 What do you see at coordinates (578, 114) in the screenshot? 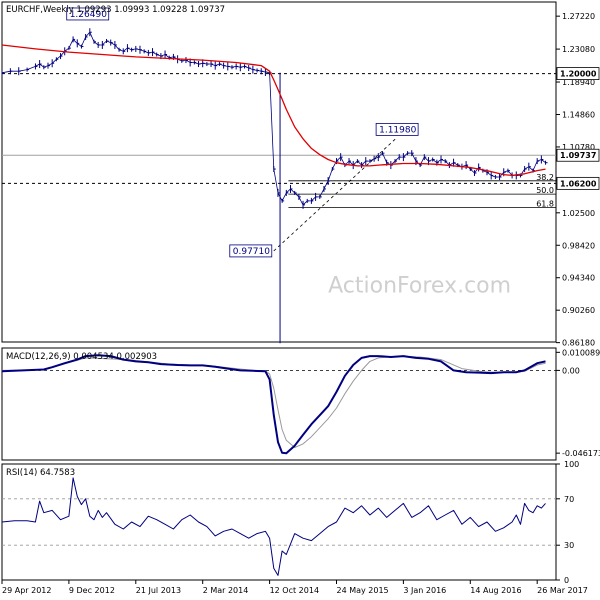
I see `price-ytick-label: 1.14860` at bounding box center [578, 114].